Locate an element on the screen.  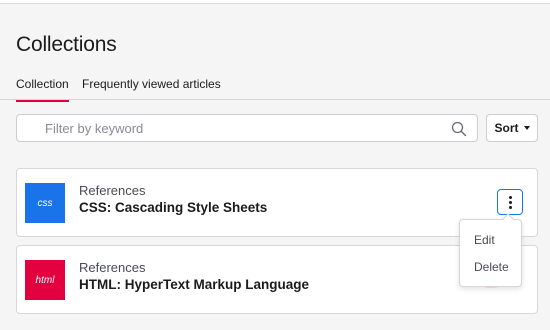
search-input is located at coordinates (247, 128).